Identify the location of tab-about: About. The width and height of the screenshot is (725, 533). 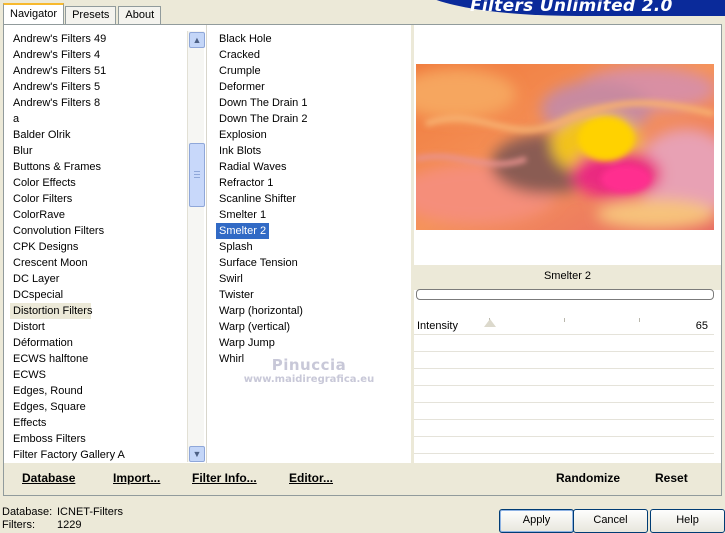
(140, 15).